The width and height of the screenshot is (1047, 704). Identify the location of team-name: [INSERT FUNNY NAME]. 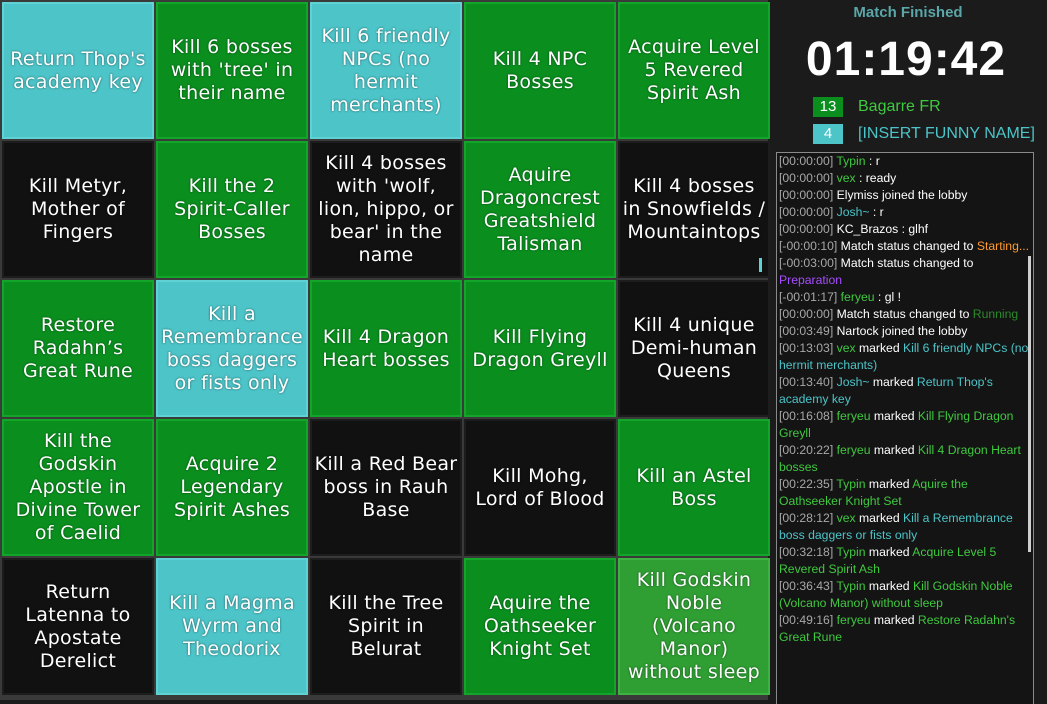
(946, 133).